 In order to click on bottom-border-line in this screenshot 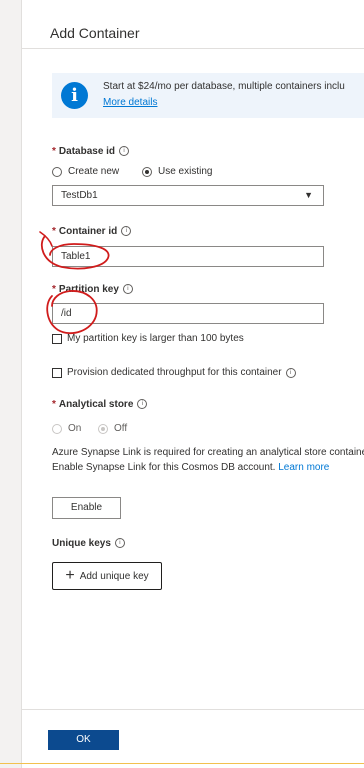, I will do `click(182, 763)`.